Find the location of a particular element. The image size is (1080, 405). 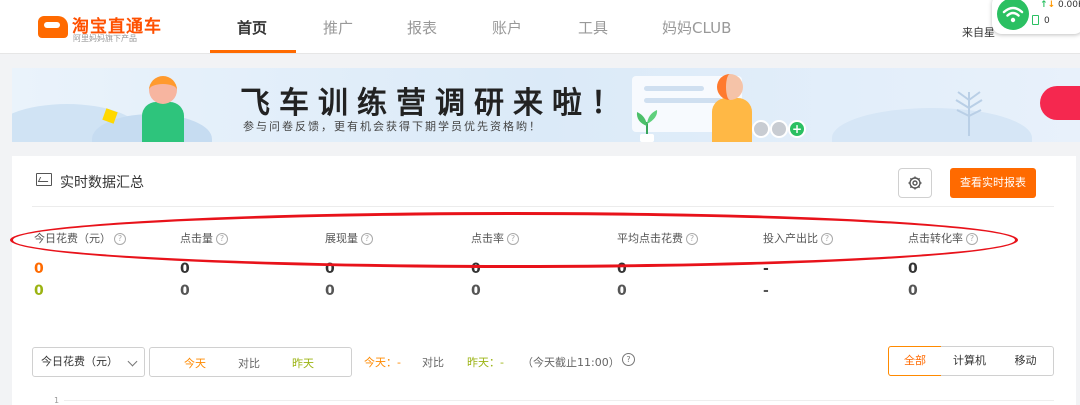

plus-icon: + is located at coordinates (797, 129).